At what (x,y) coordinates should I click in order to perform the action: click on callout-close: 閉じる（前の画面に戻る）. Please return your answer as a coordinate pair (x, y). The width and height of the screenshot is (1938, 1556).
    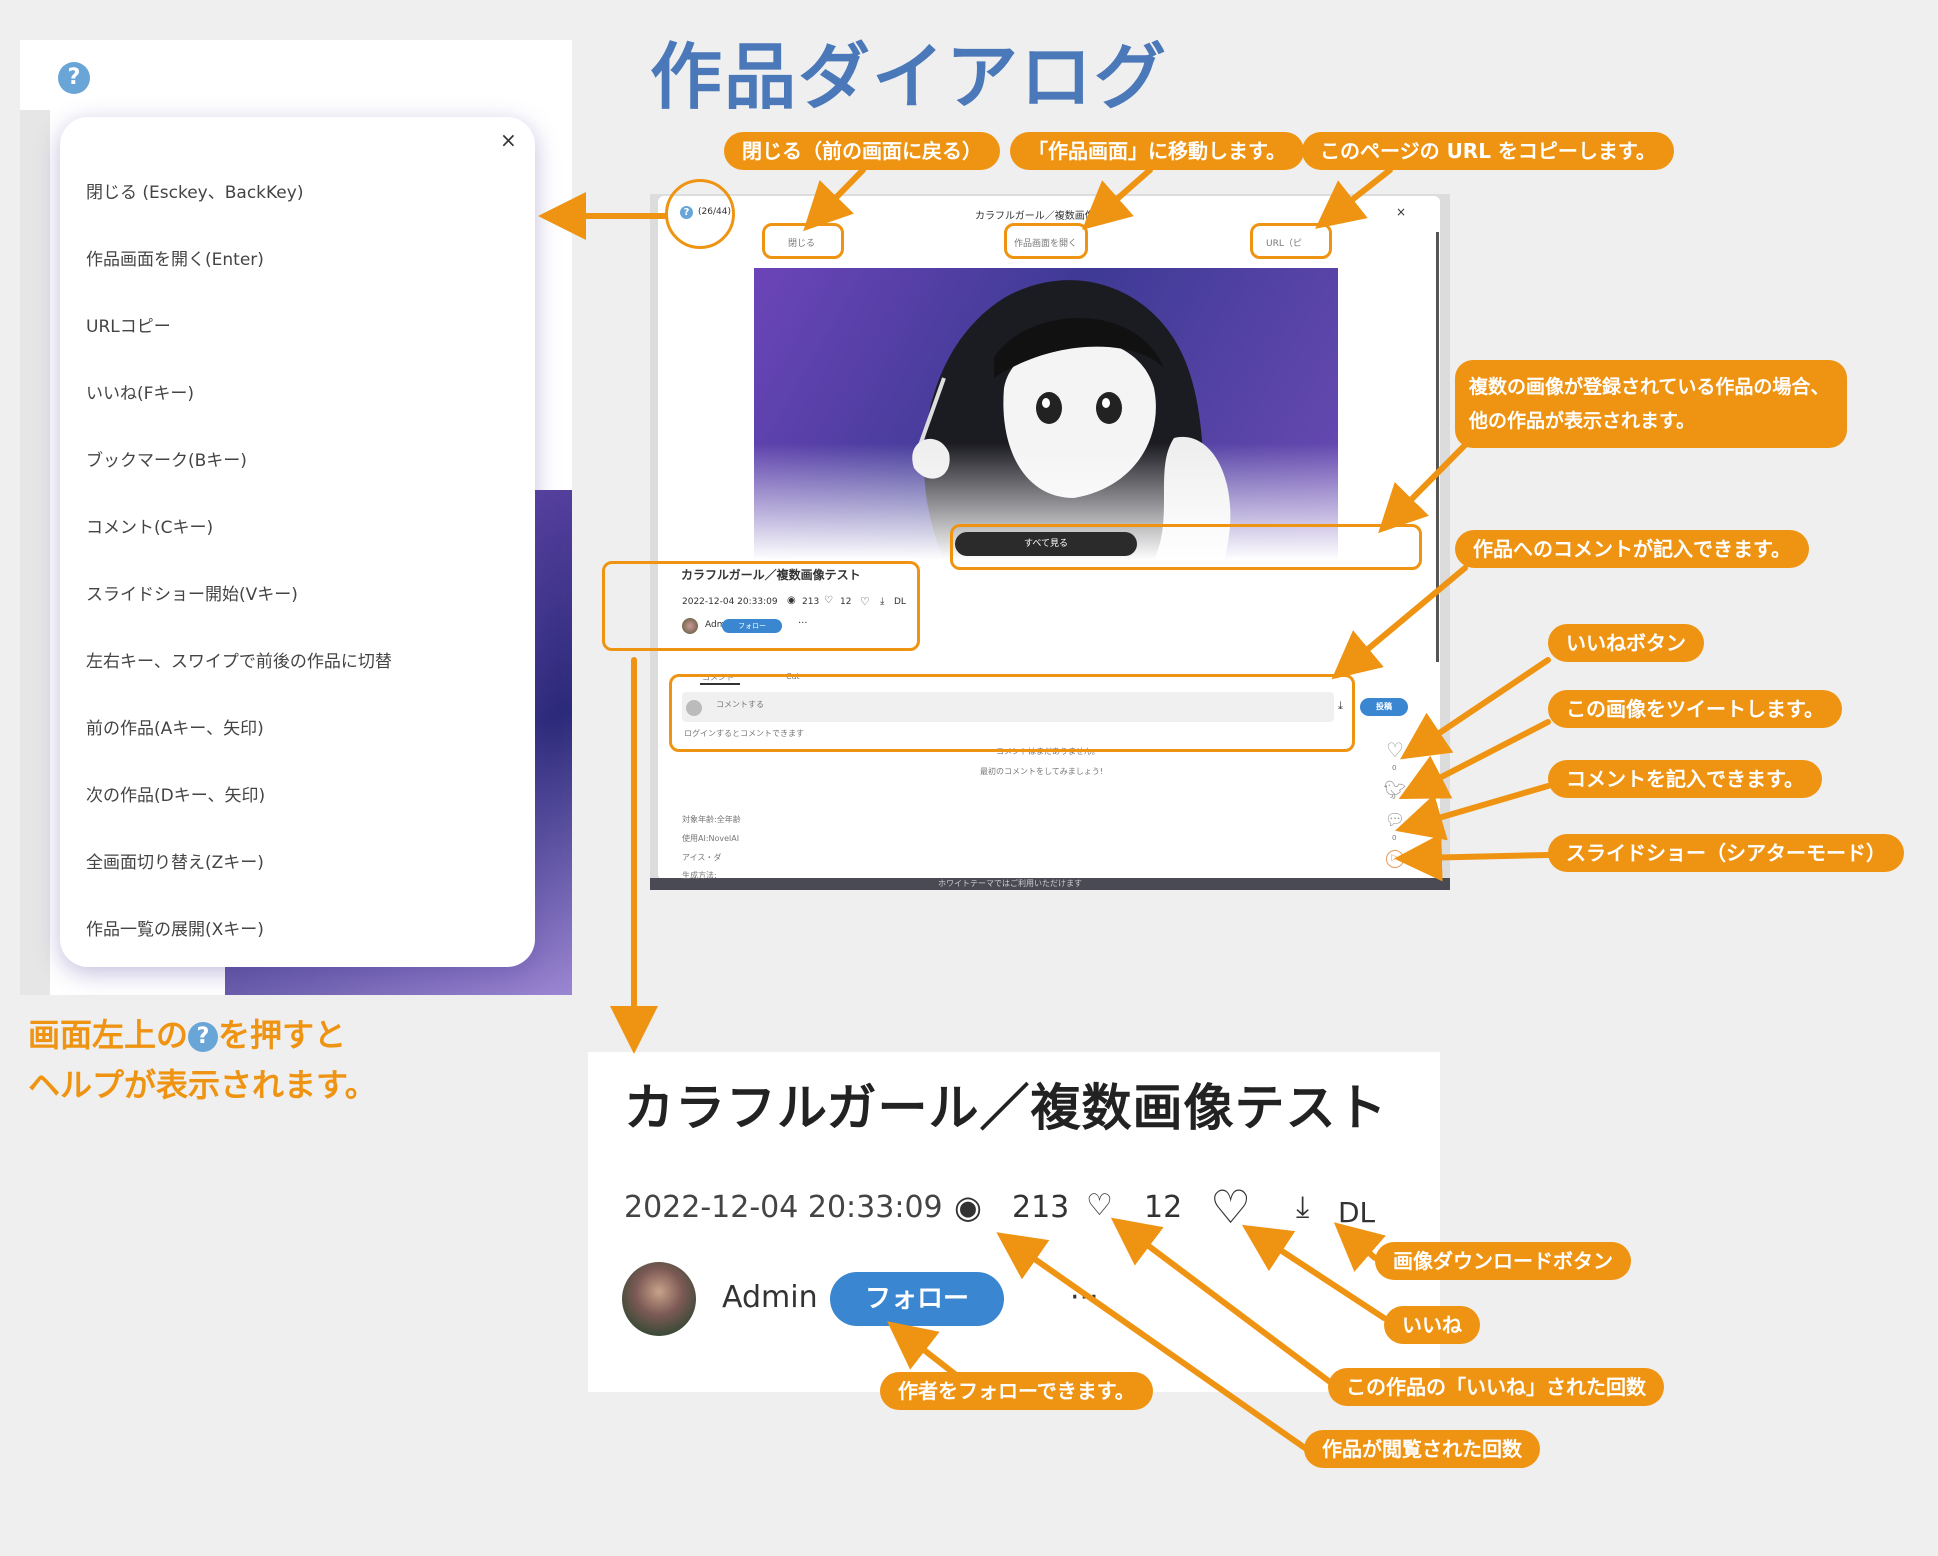
    Looking at the image, I should click on (862, 151).